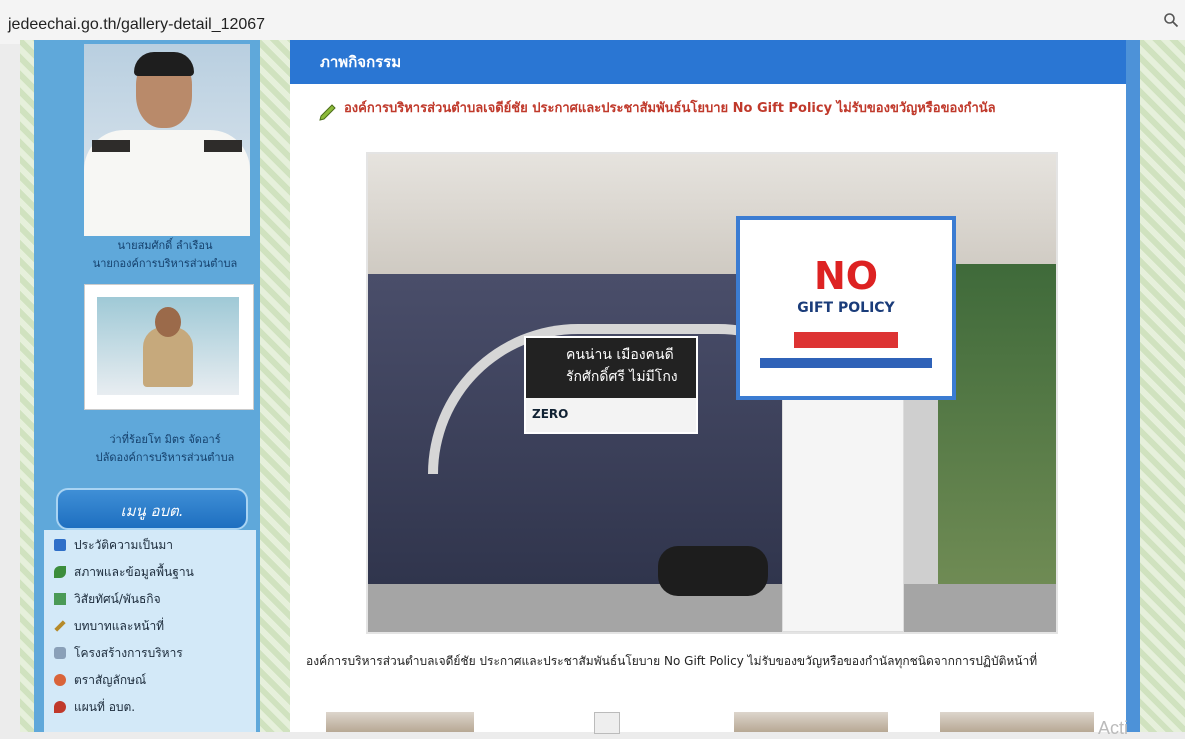 This screenshot has height=739, width=1185. Describe the element at coordinates (110, 679) in the screenshot. I see `sidebar-item-label: ตราสัญลักษณ์` at that location.